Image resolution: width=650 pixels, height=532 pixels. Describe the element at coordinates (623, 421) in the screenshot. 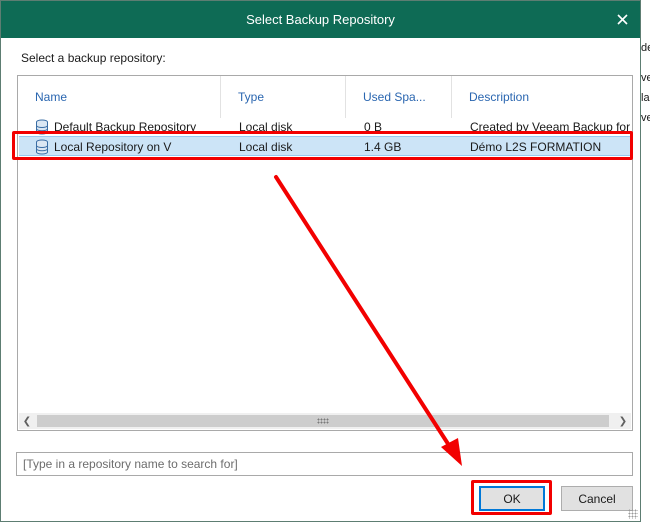

I see `scroll-right-icon: ❯` at that location.